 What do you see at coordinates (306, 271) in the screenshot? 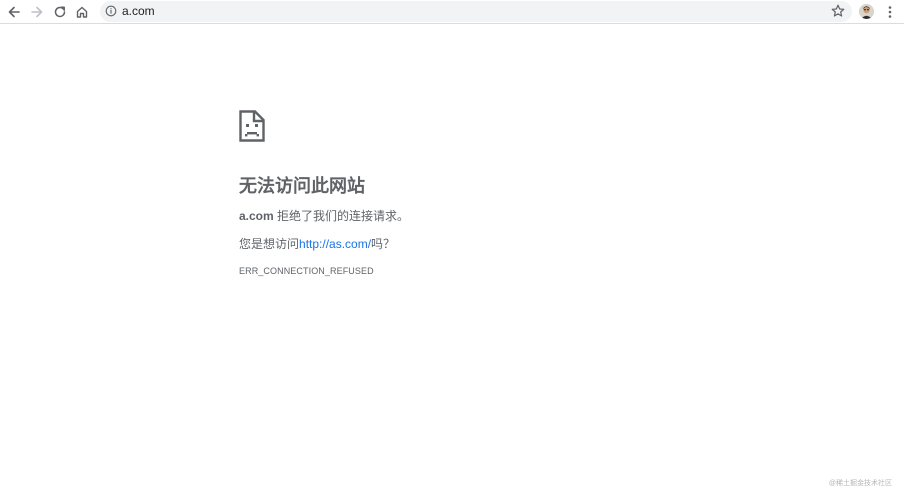
I see `error-code: ERR_CONNECTION_REFUSED` at bounding box center [306, 271].